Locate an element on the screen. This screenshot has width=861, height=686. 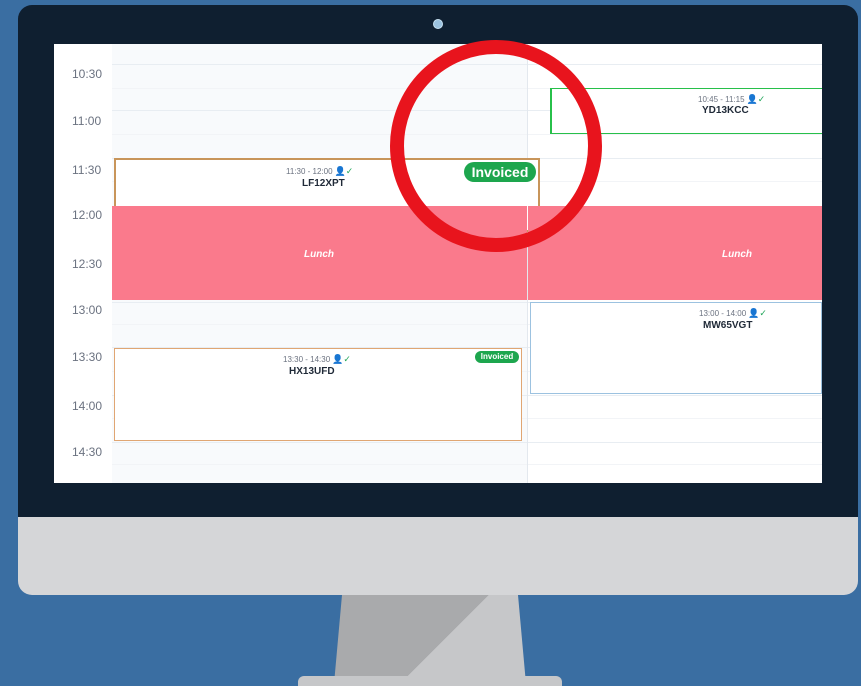
appointment-time: 11:30 - 12:00 👤✓ is located at coordinates (320, 171).